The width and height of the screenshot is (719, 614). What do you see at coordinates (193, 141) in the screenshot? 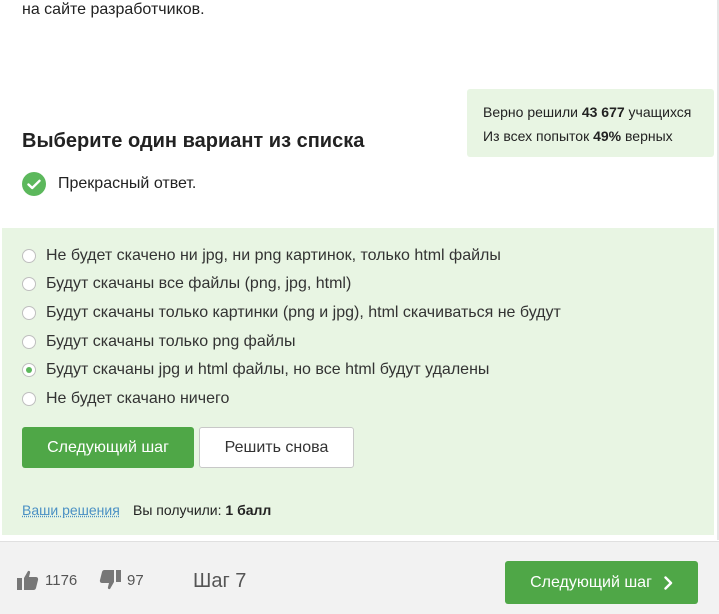
I see `question-title: Выберите один вариант из списка` at bounding box center [193, 141].